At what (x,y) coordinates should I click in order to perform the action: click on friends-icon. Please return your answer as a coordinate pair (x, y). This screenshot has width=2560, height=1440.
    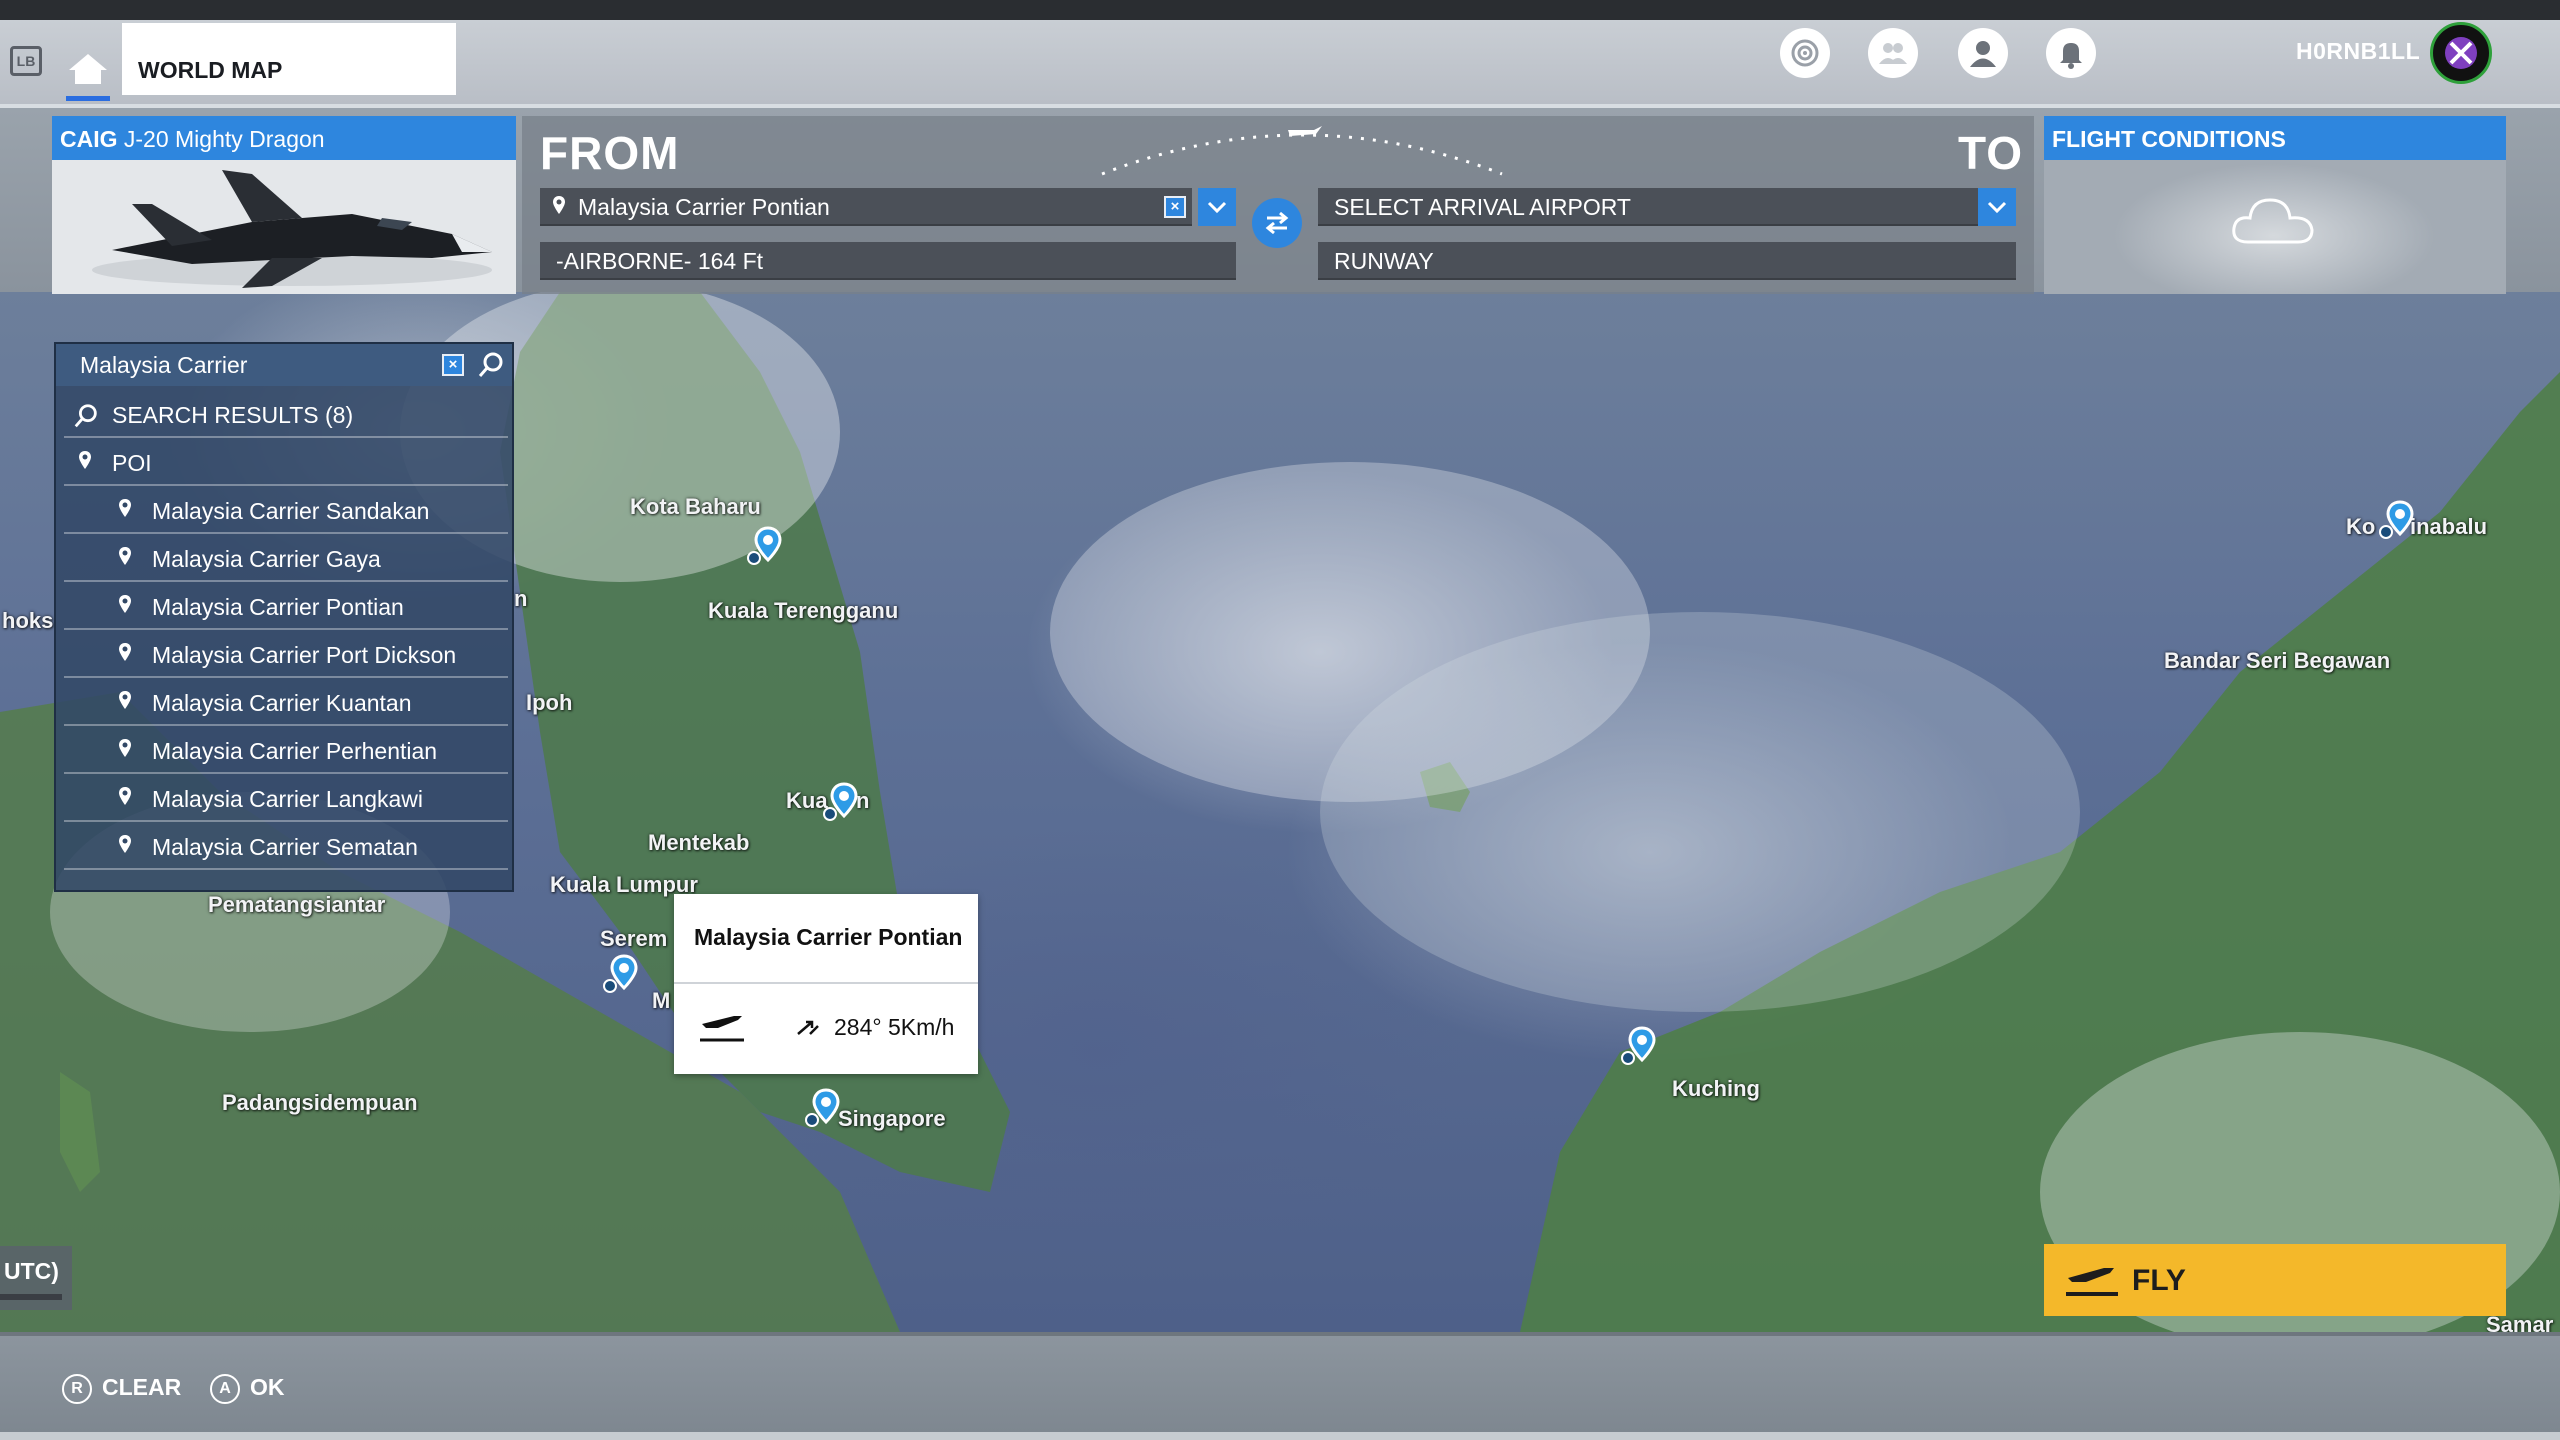
    Looking at the image, I should click on (1893, 53).